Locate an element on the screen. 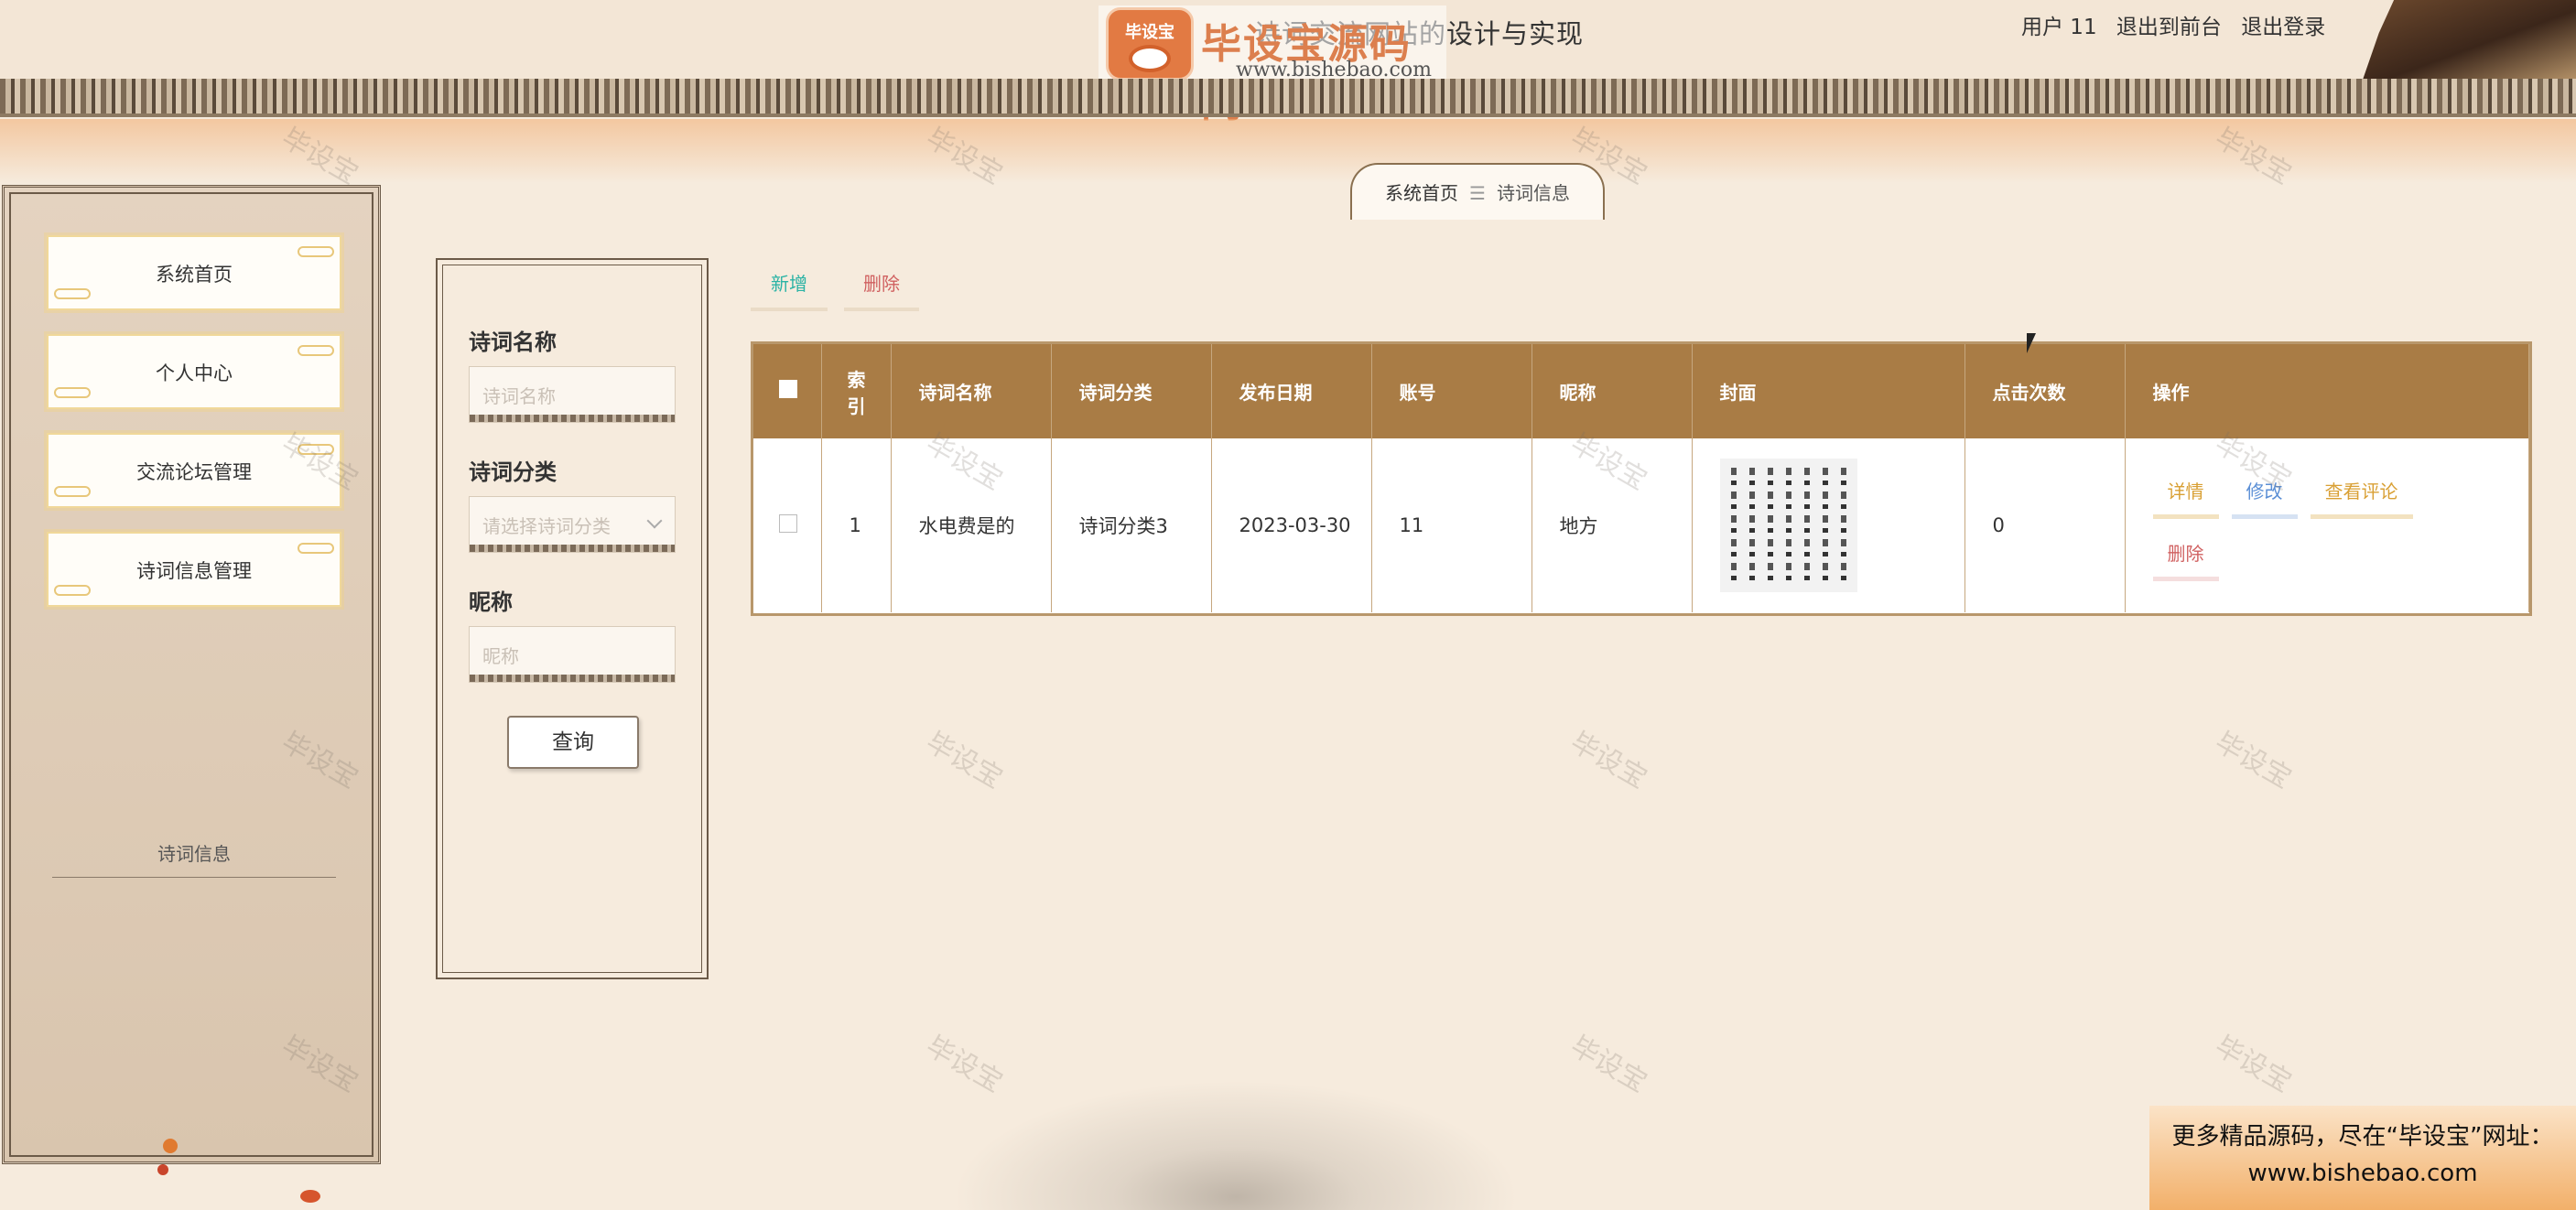  sidebar-item-personal-center: 个人中心 is located at coordinates (194, 371).